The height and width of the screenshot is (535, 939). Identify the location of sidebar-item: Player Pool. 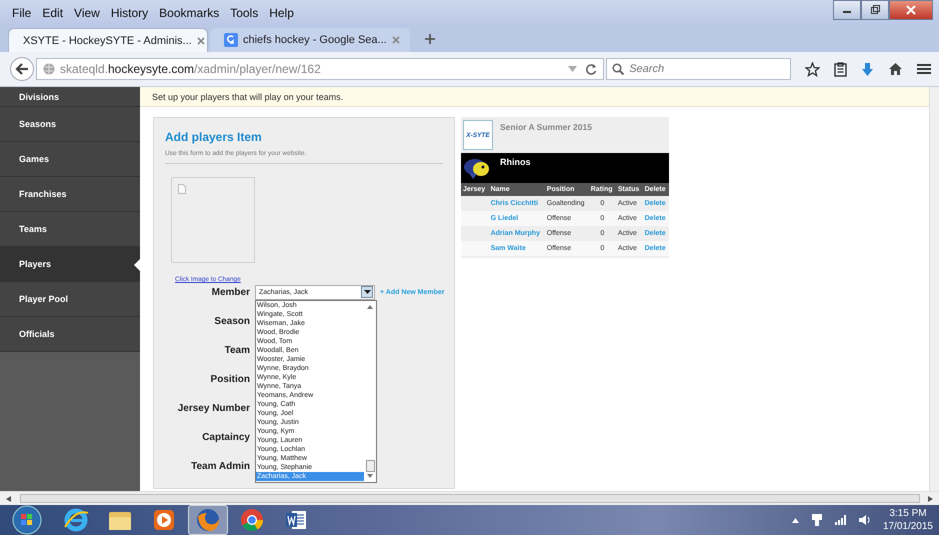
(70, 299).